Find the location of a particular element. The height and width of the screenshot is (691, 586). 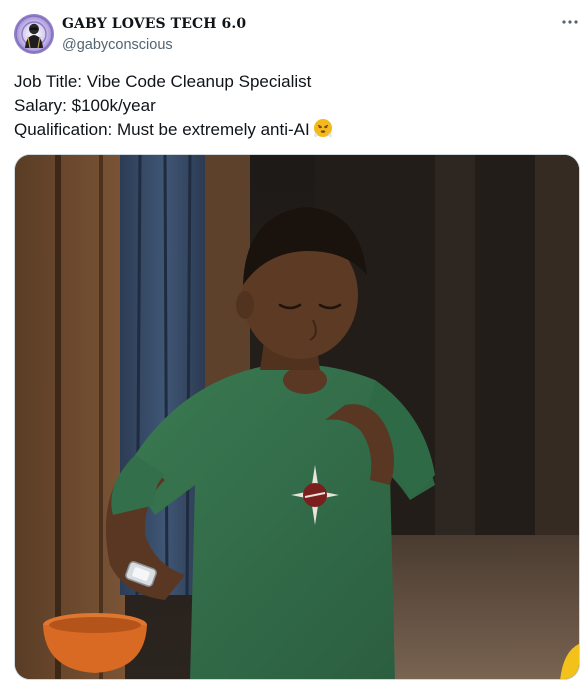

author-display-name: GABY LOVES TECH 6.0 is located at coordinates (154, 24).